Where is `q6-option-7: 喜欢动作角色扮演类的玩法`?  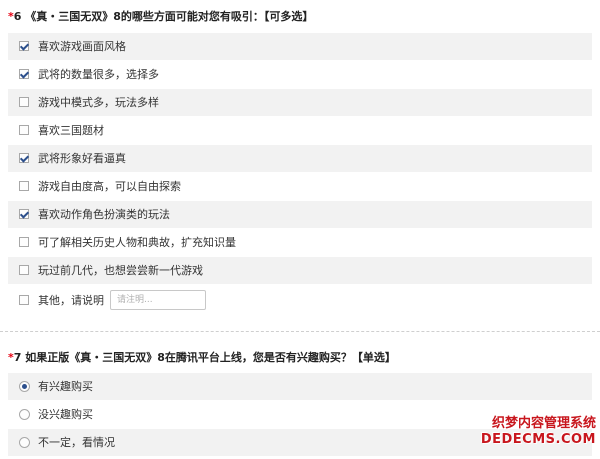
q6-option-7: 喜欢动作角色扮演类的玩法 is located at coordinates (300, 214).